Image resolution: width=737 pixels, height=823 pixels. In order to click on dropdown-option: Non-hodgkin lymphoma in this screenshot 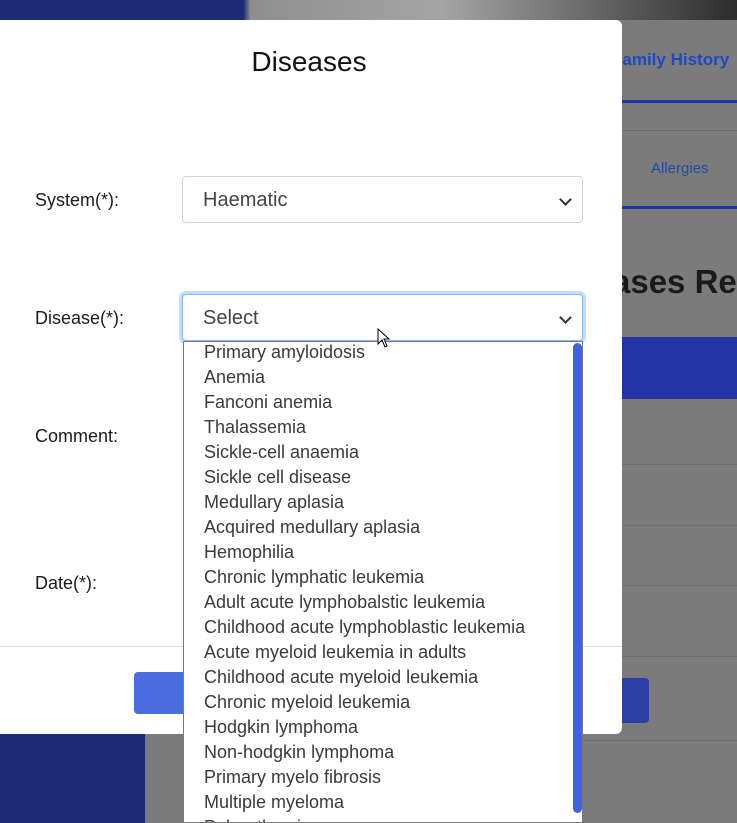, I will do `click(379, 752)`.